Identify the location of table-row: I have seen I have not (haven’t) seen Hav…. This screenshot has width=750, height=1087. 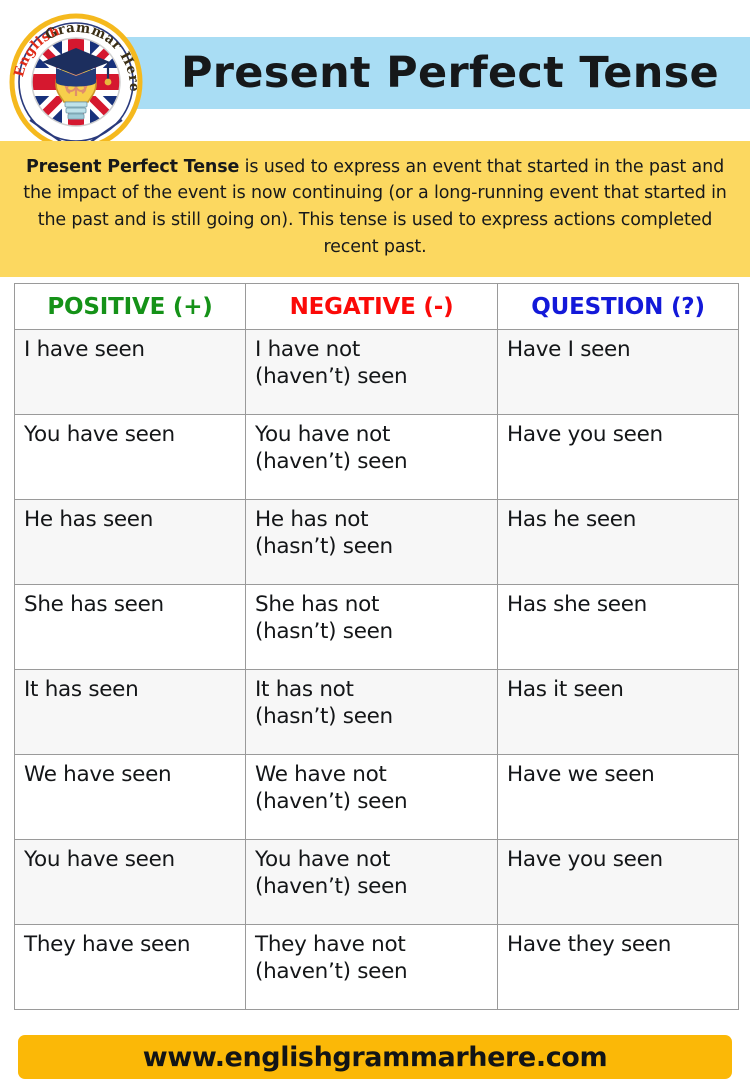
(376, 372).